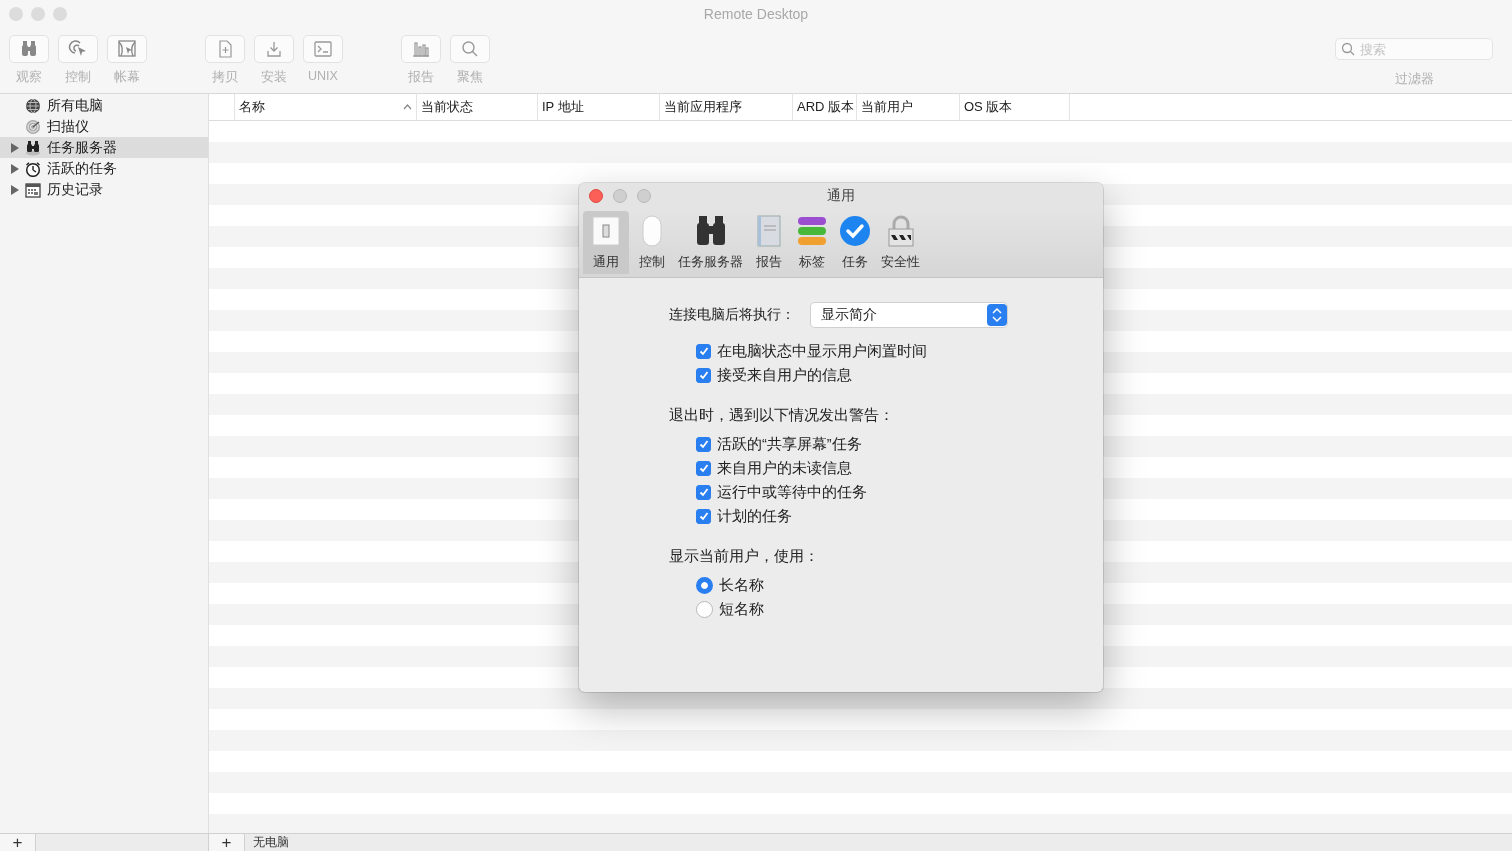 The width and height of the screenshot is (1512, 851). I want to click on radio-label: 短名称, so click(741, 609).